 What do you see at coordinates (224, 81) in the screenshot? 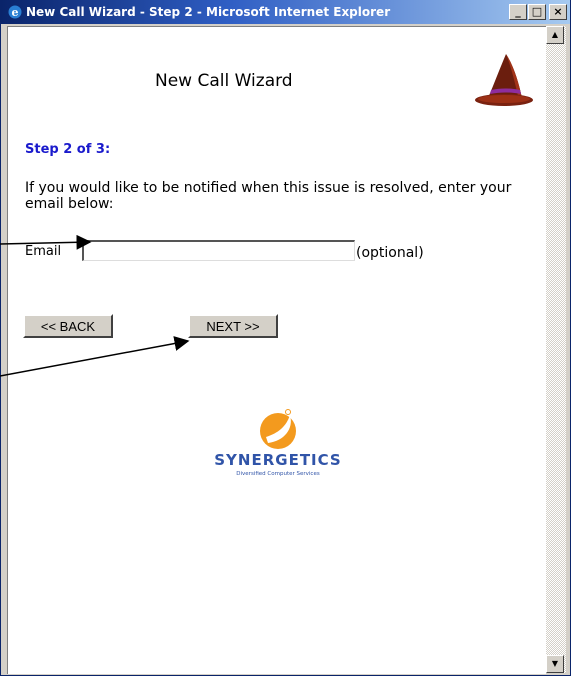
I see `page-title: New Call Wizard` at bounding box center [224, 81].